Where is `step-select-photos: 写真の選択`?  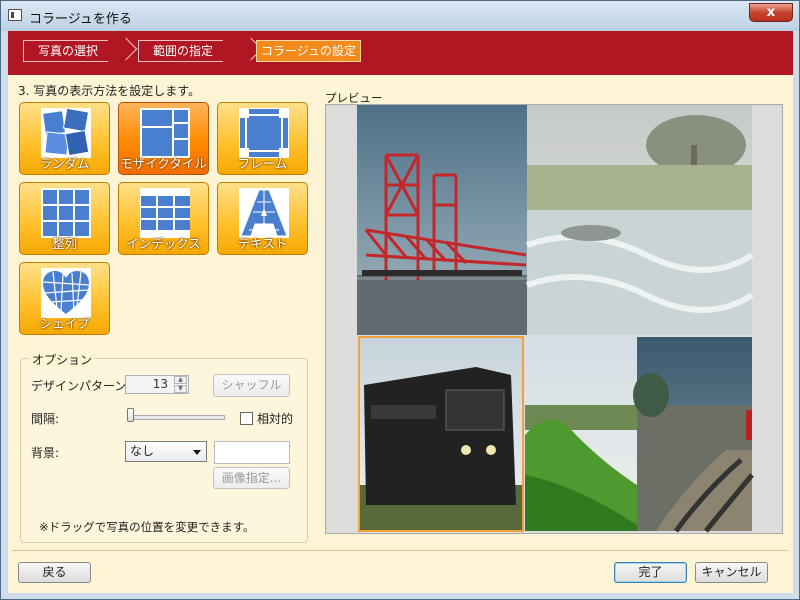 step-select-photos: 写真の選択 is located at coordinates (80, 49).